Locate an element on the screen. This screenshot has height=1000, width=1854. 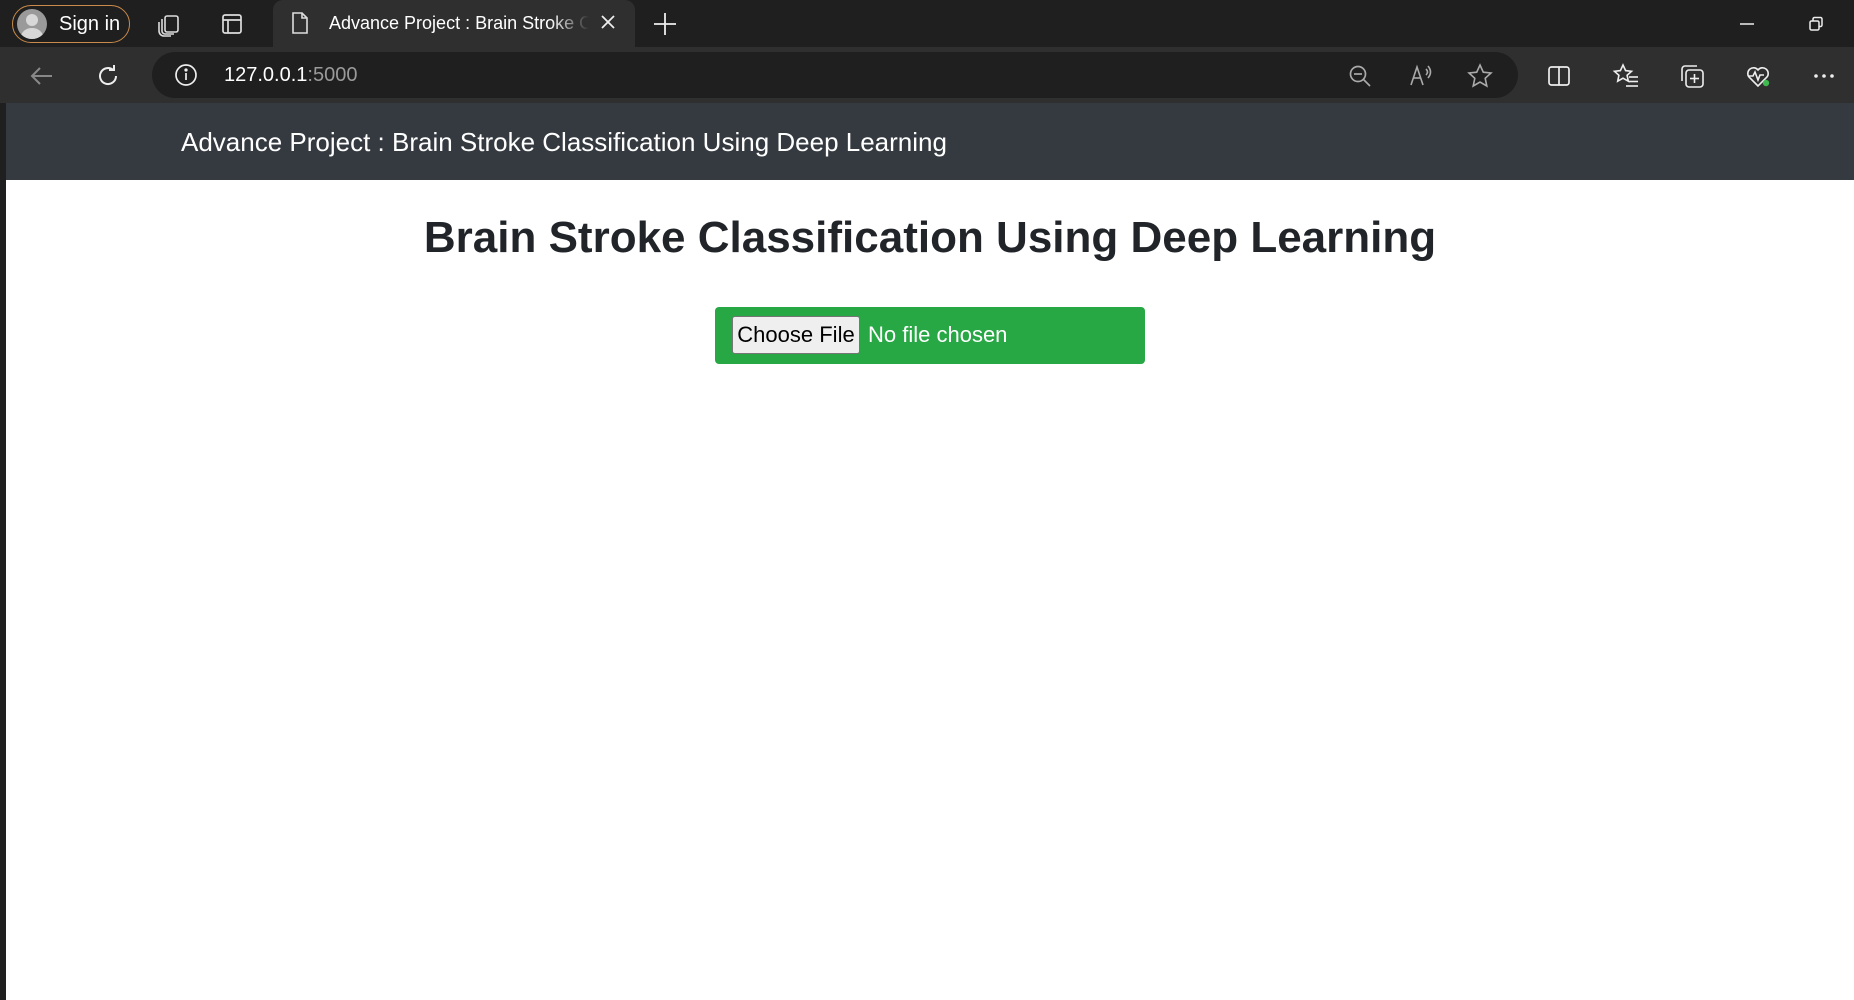
collections-icon is located at coordinates (1692, 76).